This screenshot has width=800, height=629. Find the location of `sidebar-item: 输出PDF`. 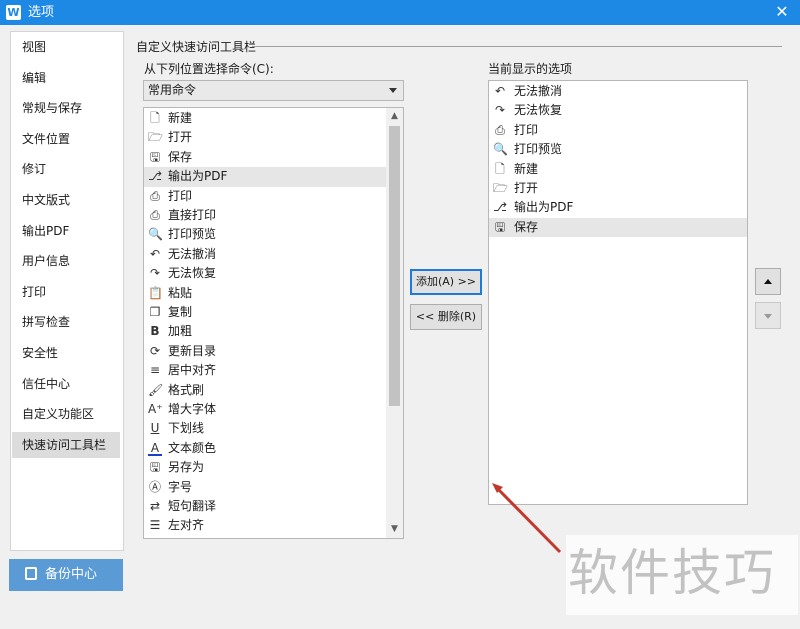

sidebar-item: 输出PDF is located at coordinates (66, 231).